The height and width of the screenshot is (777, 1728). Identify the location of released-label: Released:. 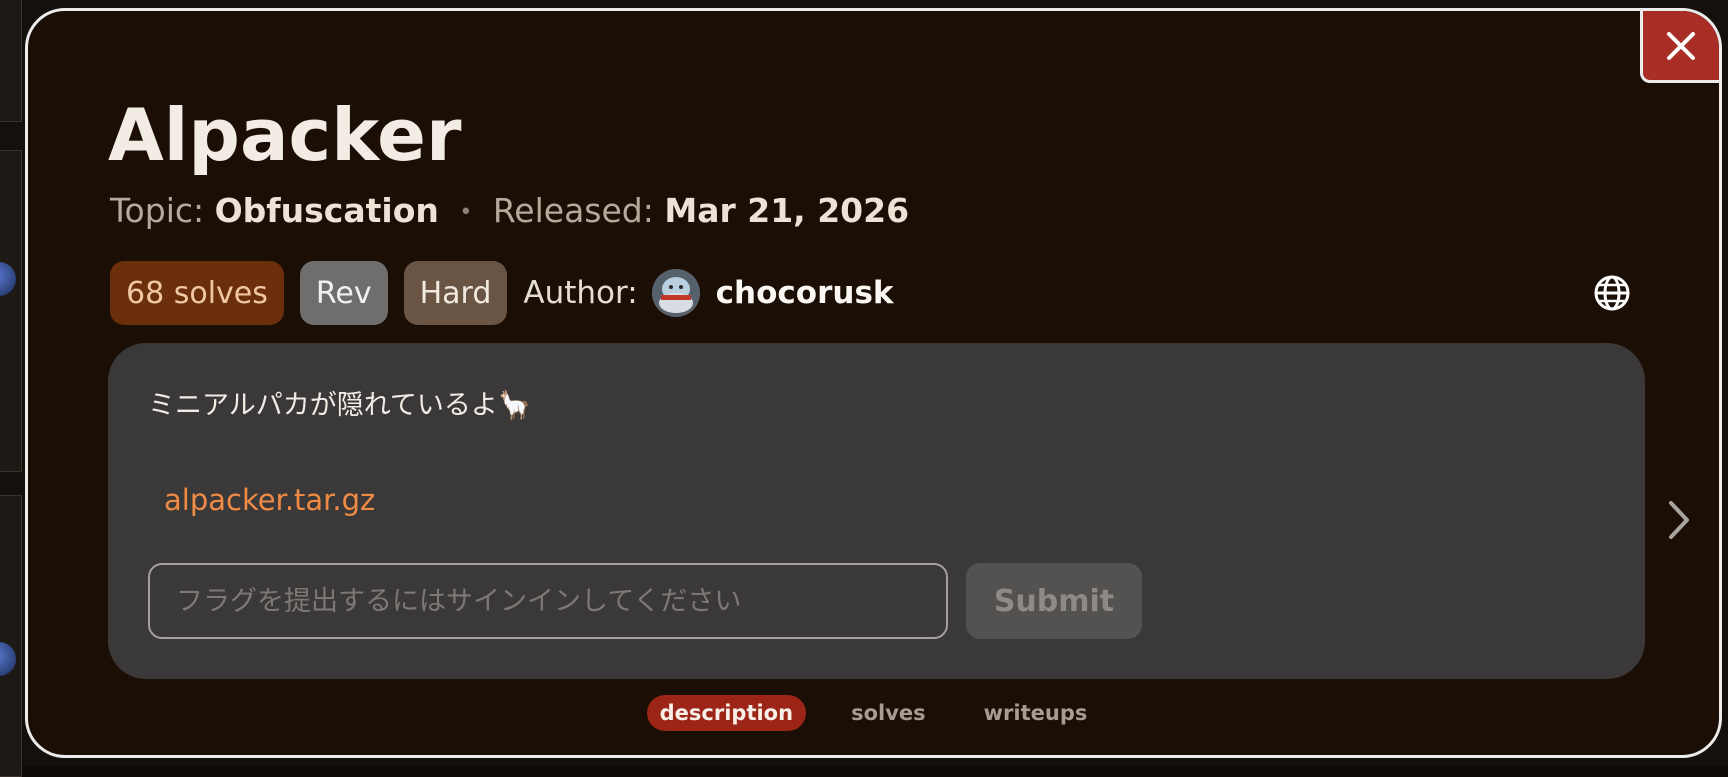
(573, 210).